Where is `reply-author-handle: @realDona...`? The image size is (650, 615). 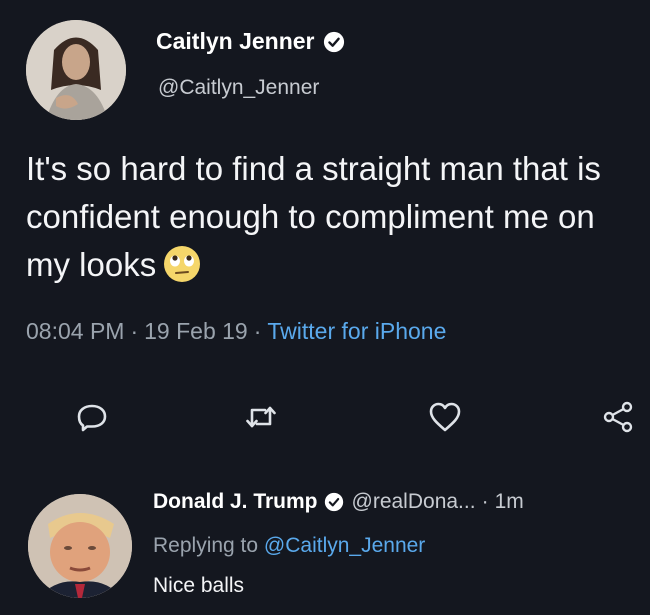 reply-author-handle: @realDona... is located at coordinates (414, 502).